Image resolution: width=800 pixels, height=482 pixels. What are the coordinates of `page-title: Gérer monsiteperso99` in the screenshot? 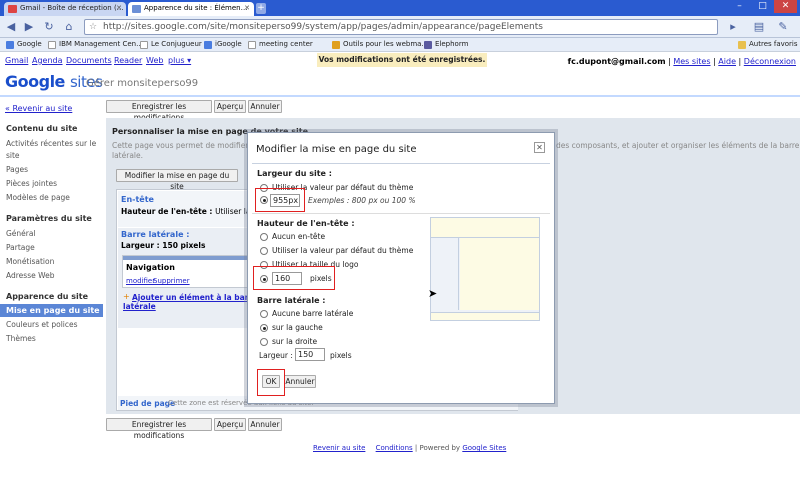 It's located at (142, 83).